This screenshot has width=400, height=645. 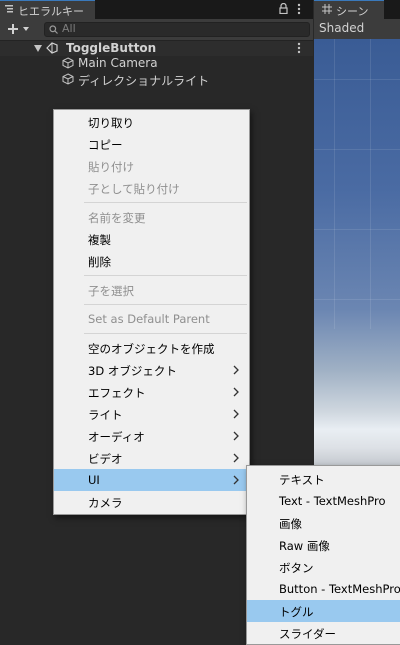 What do you see at coordinates (341, 28) in the screenshot?
I see `shading-mode-dropdown: Shaded` at bounding box center [341, 28].